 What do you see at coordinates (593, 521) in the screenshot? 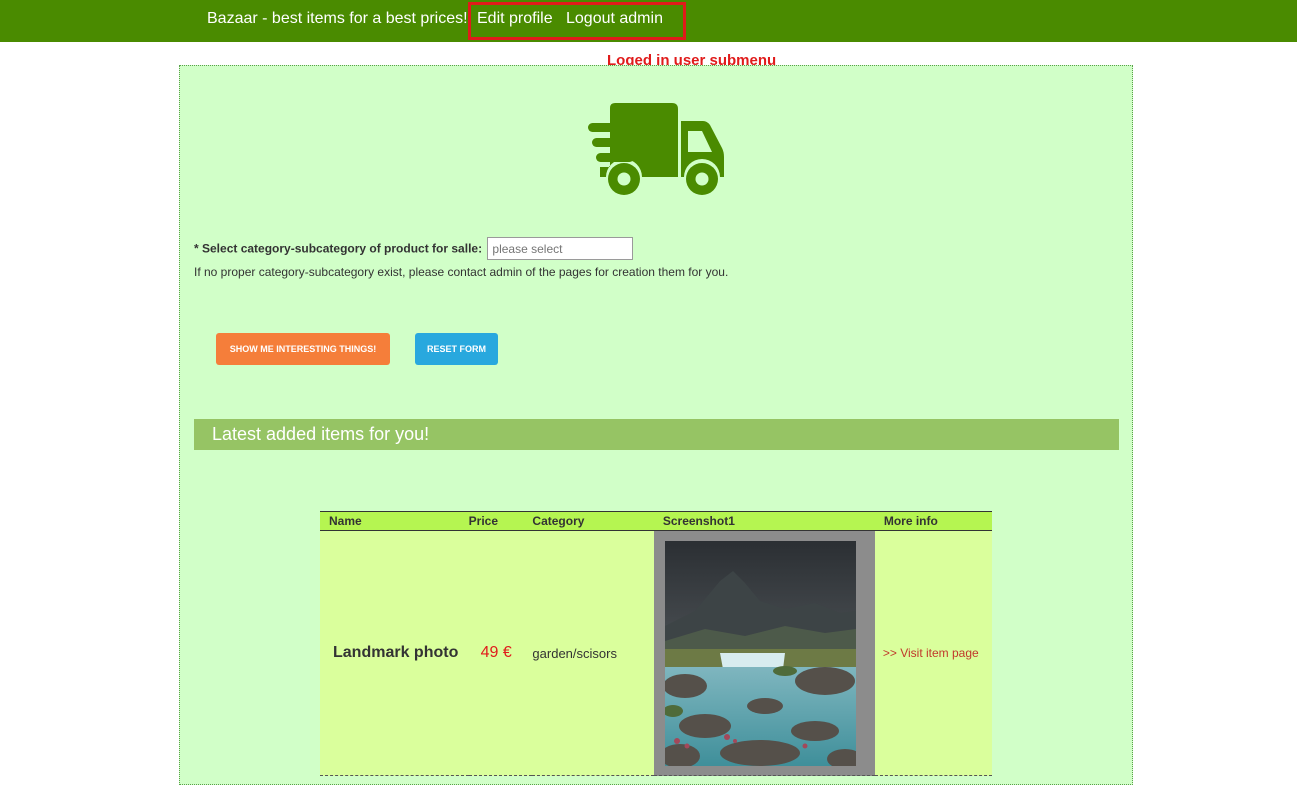
I see `column-header-category: Category` at bounding box center [593, 521].